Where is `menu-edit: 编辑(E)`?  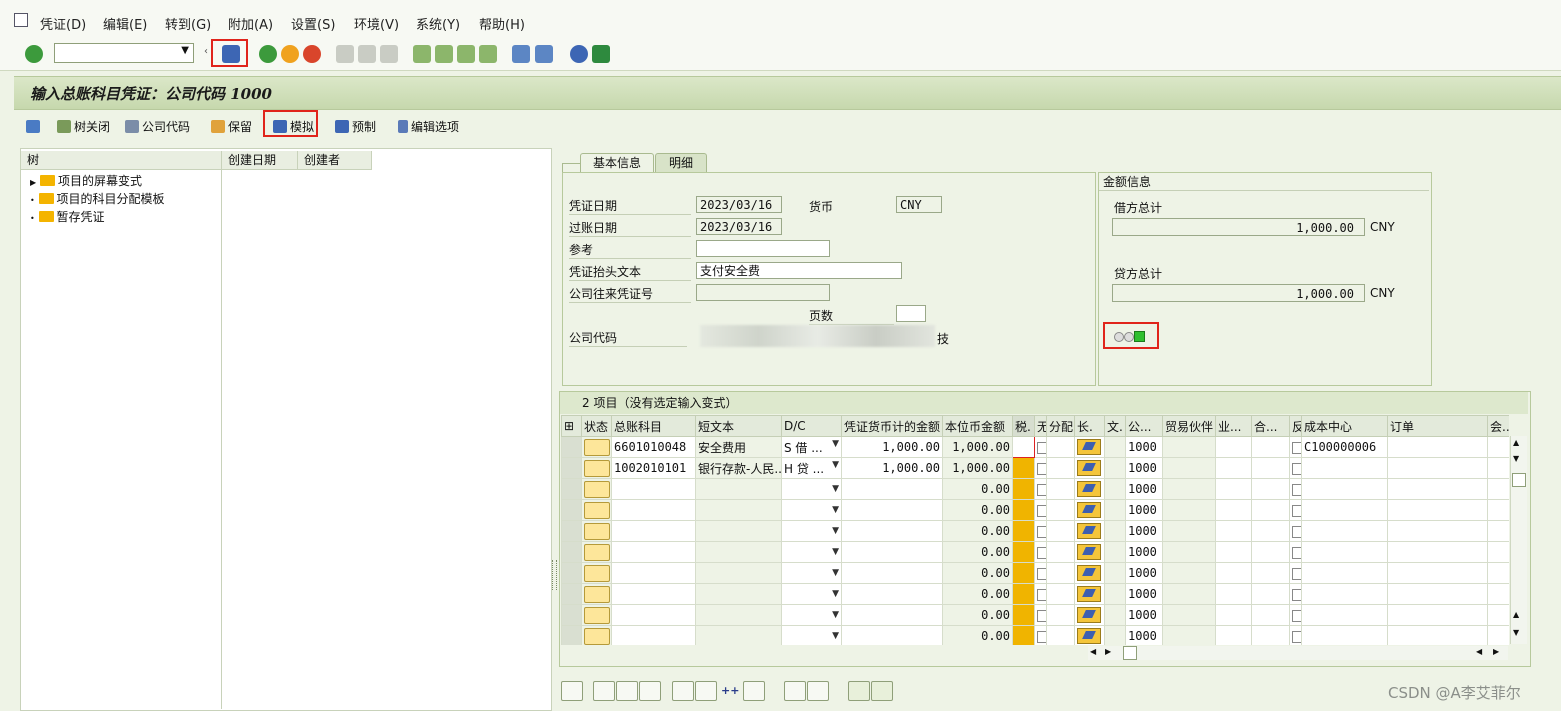
menu-edit: 编辑(E) is located at coordinates (125, 23).